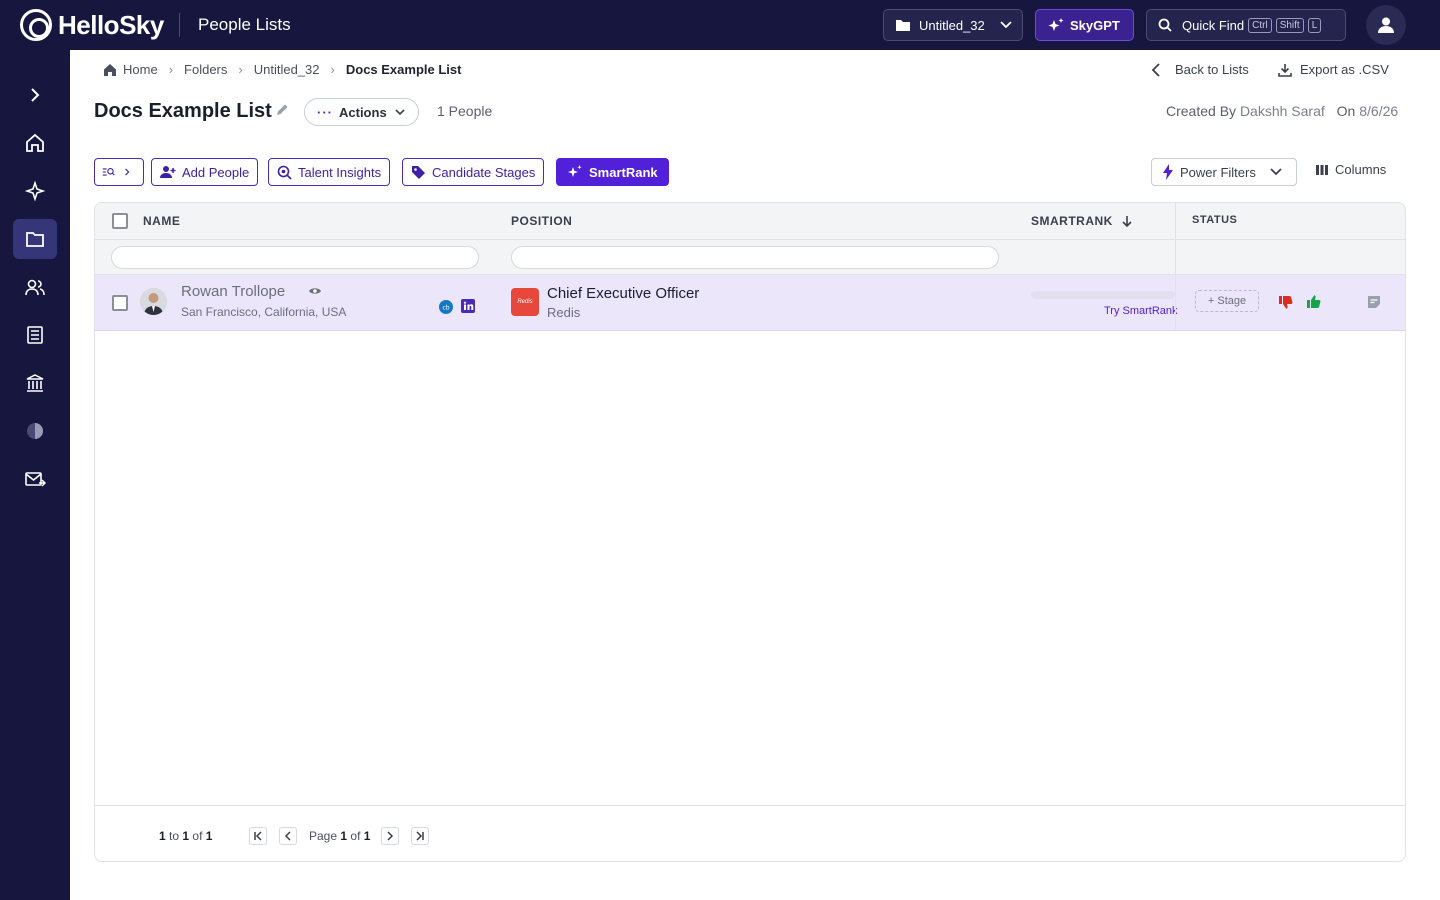 The height and width of the screenshot is (900, 1440). Describe the element at coordinates (418, 172) in the screenshot. I see `tag-icon` at that location.